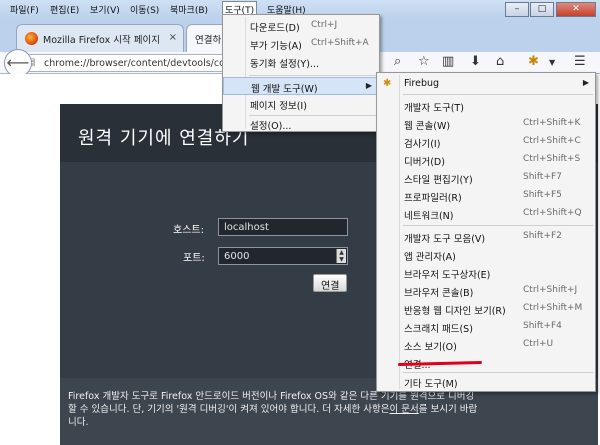 The height and width of the screenshot is (445, 600). Describe the element at coordinates (580, 61) in the screenshot. I see `menu-icon: ☰` at that location.